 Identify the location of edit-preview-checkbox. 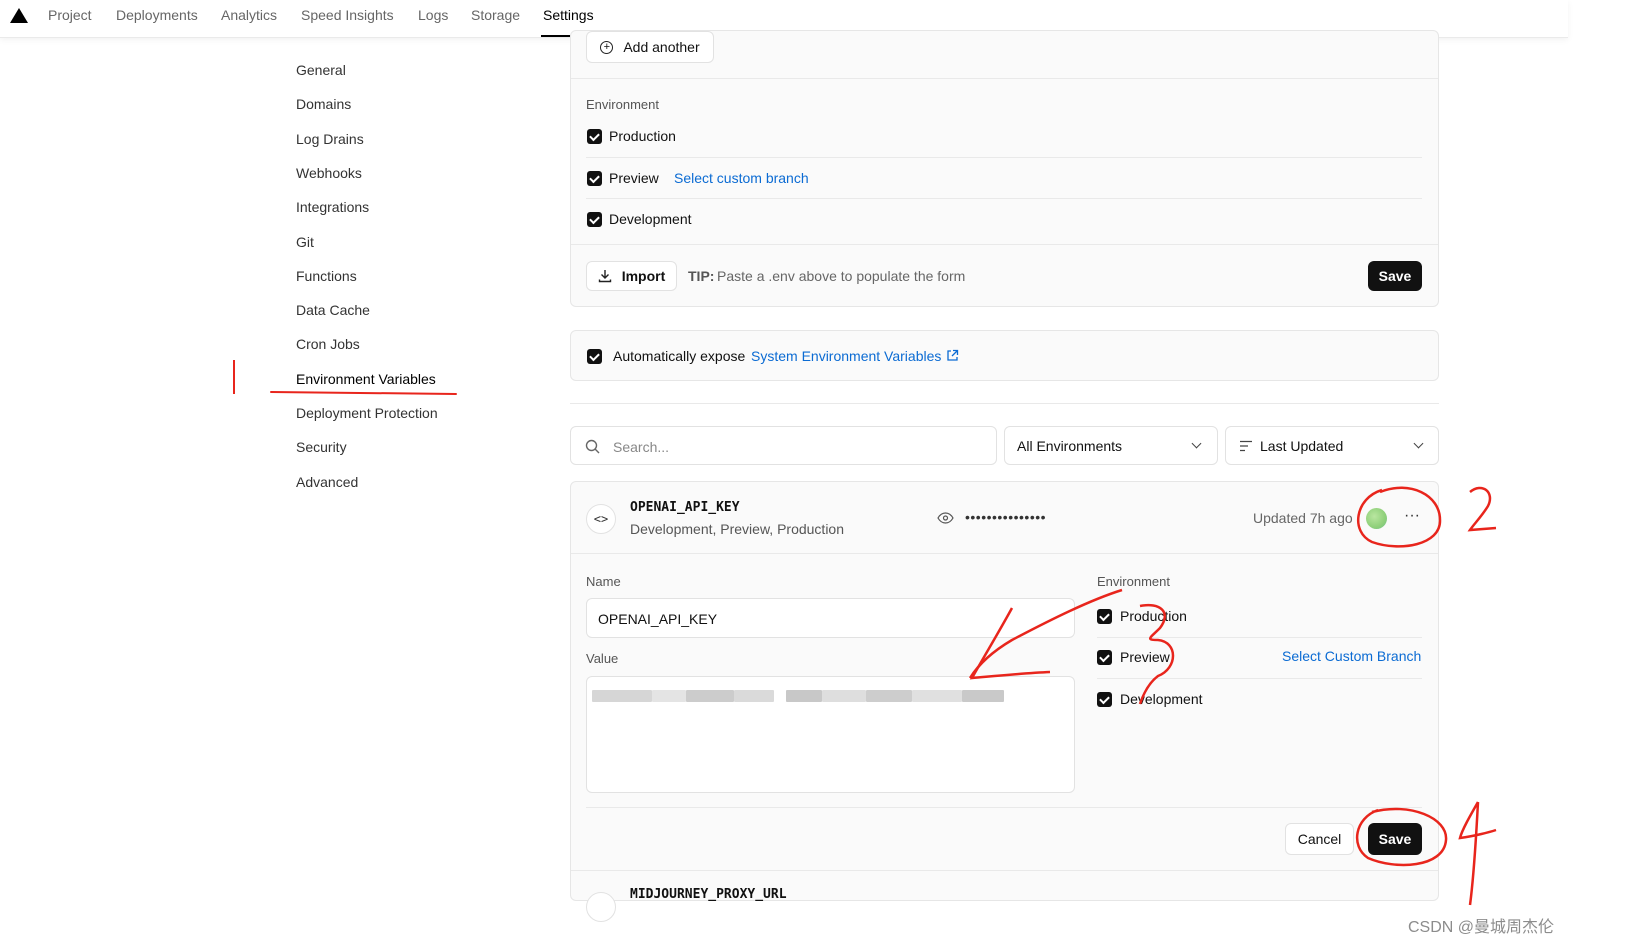
(1104, 657).